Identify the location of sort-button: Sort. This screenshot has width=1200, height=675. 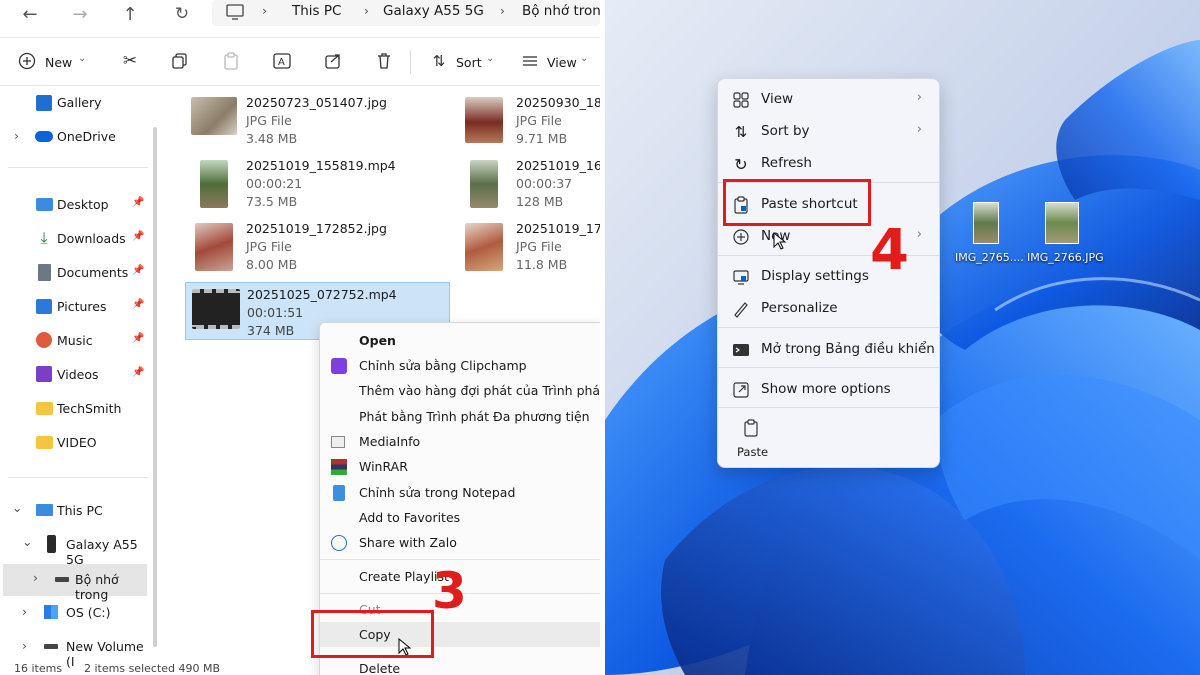
(469, 62).